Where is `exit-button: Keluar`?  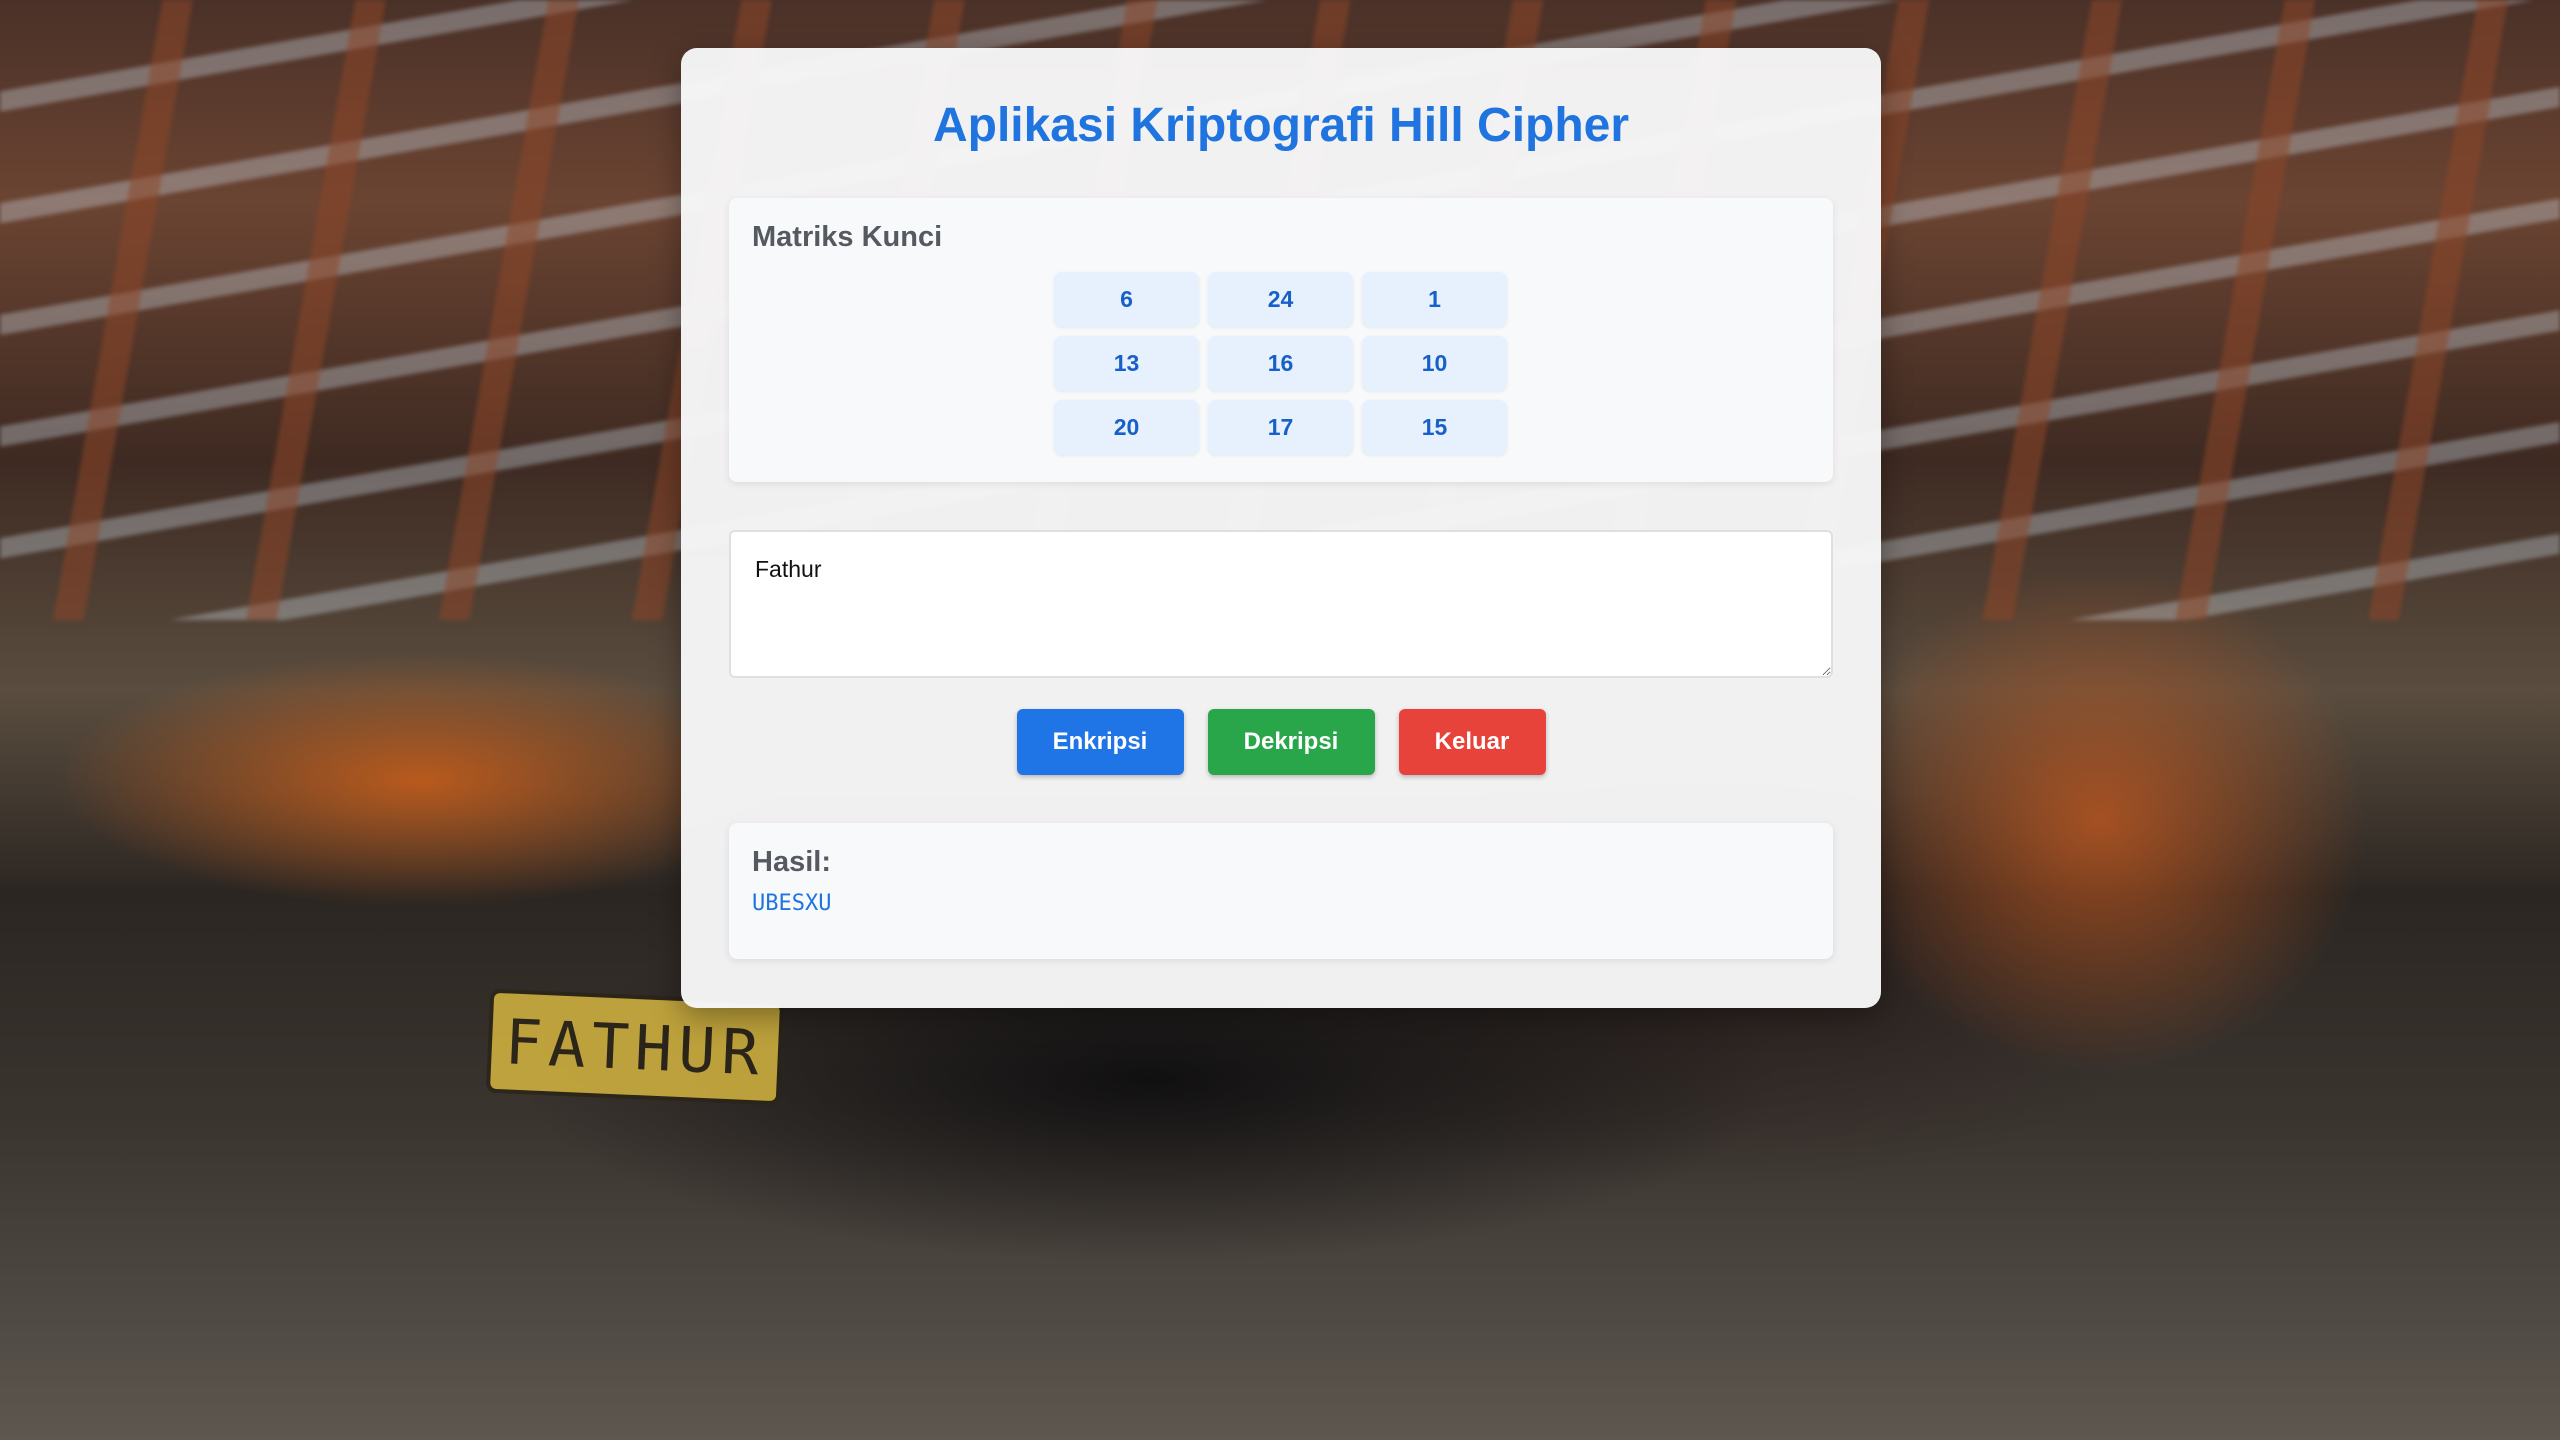
exit-button: Keluar is located at coordinates (1472, 742).